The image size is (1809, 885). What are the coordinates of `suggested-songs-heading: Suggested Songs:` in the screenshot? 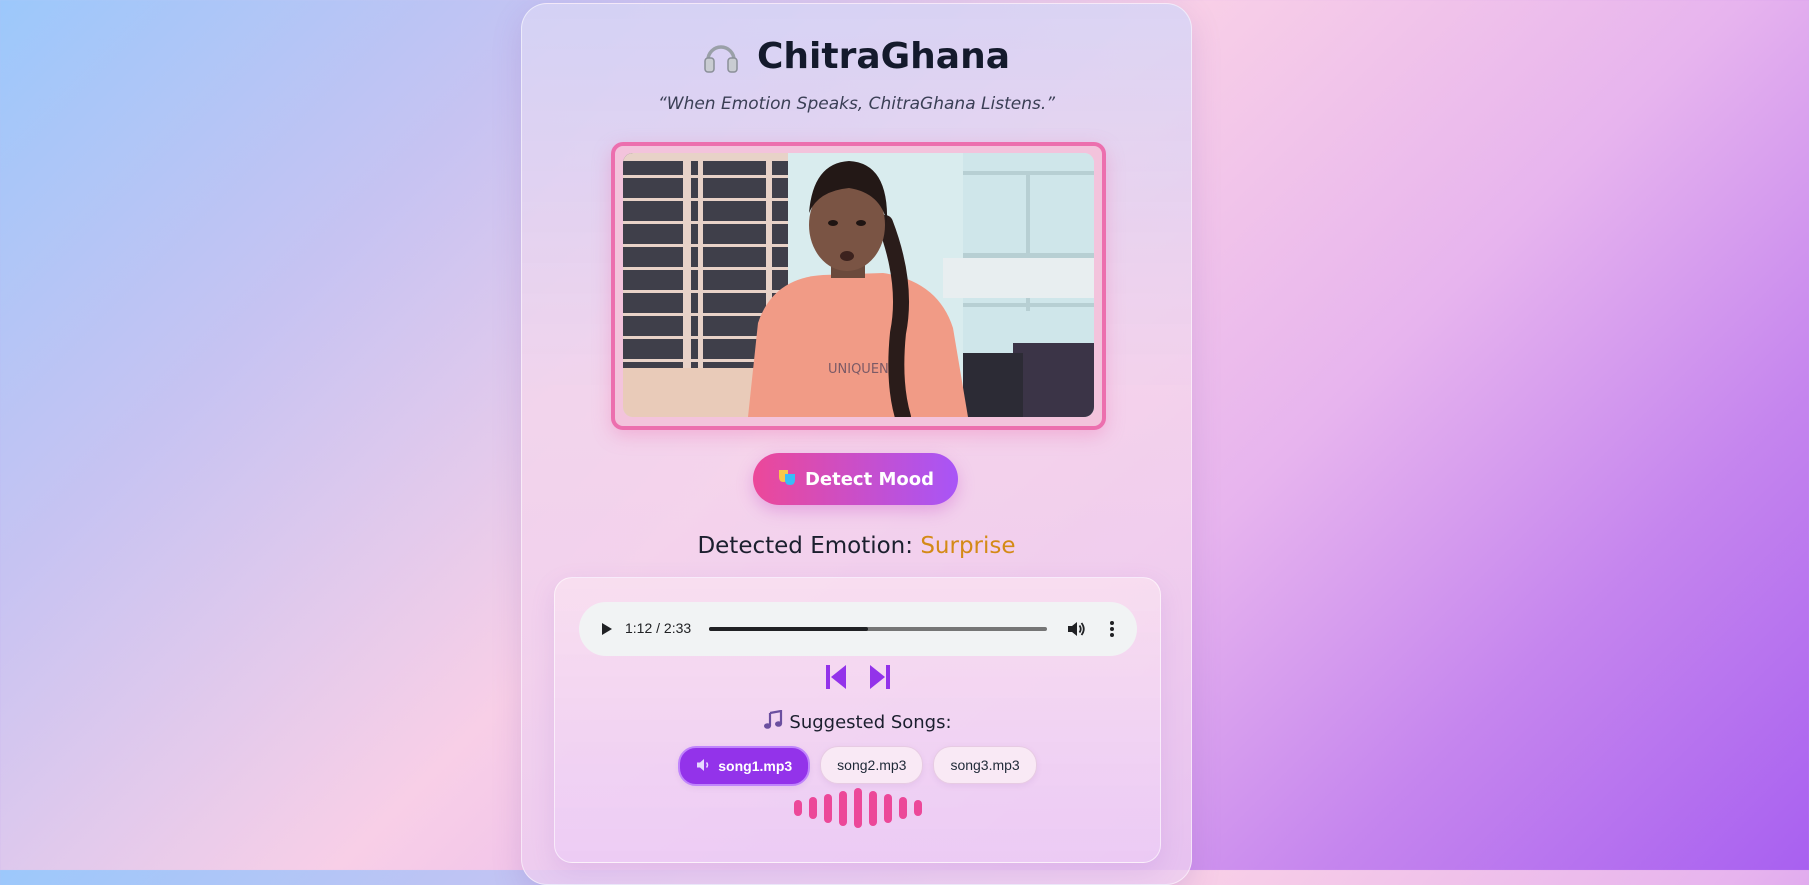 It's located at (857, 722).